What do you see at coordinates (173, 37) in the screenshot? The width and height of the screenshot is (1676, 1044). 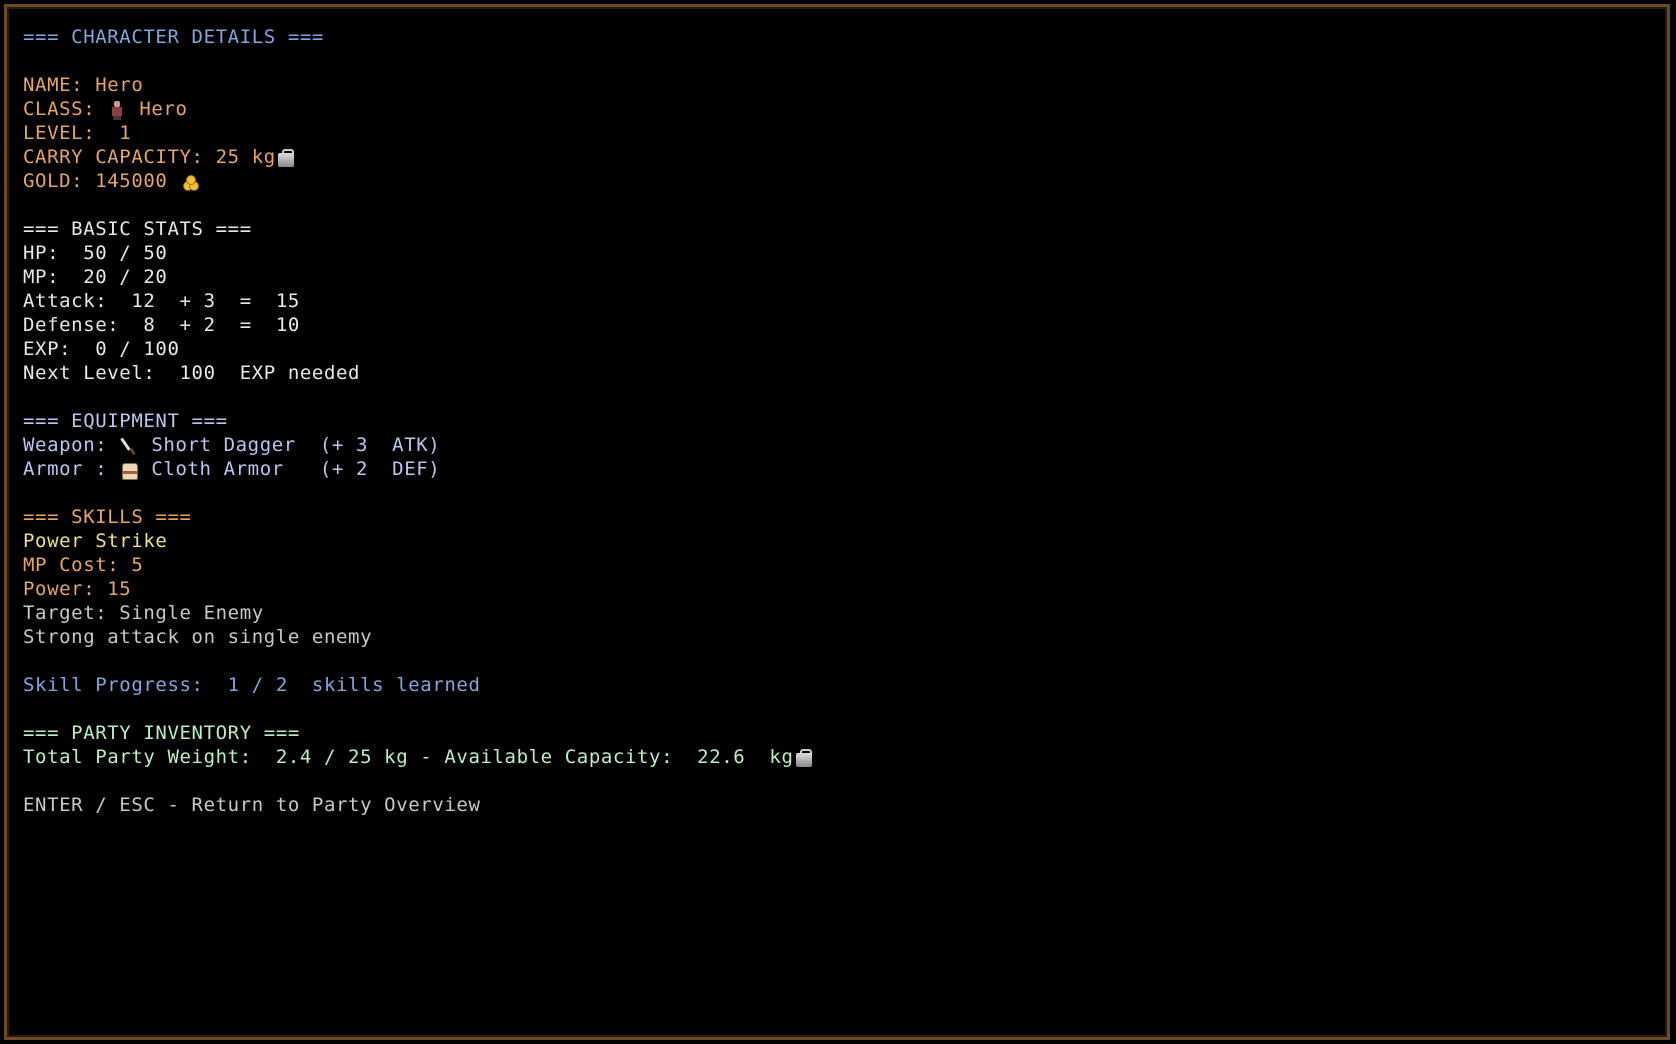 I see `page-title: === CHARACTER DETAILS ===` at bounding box center [173, 37].